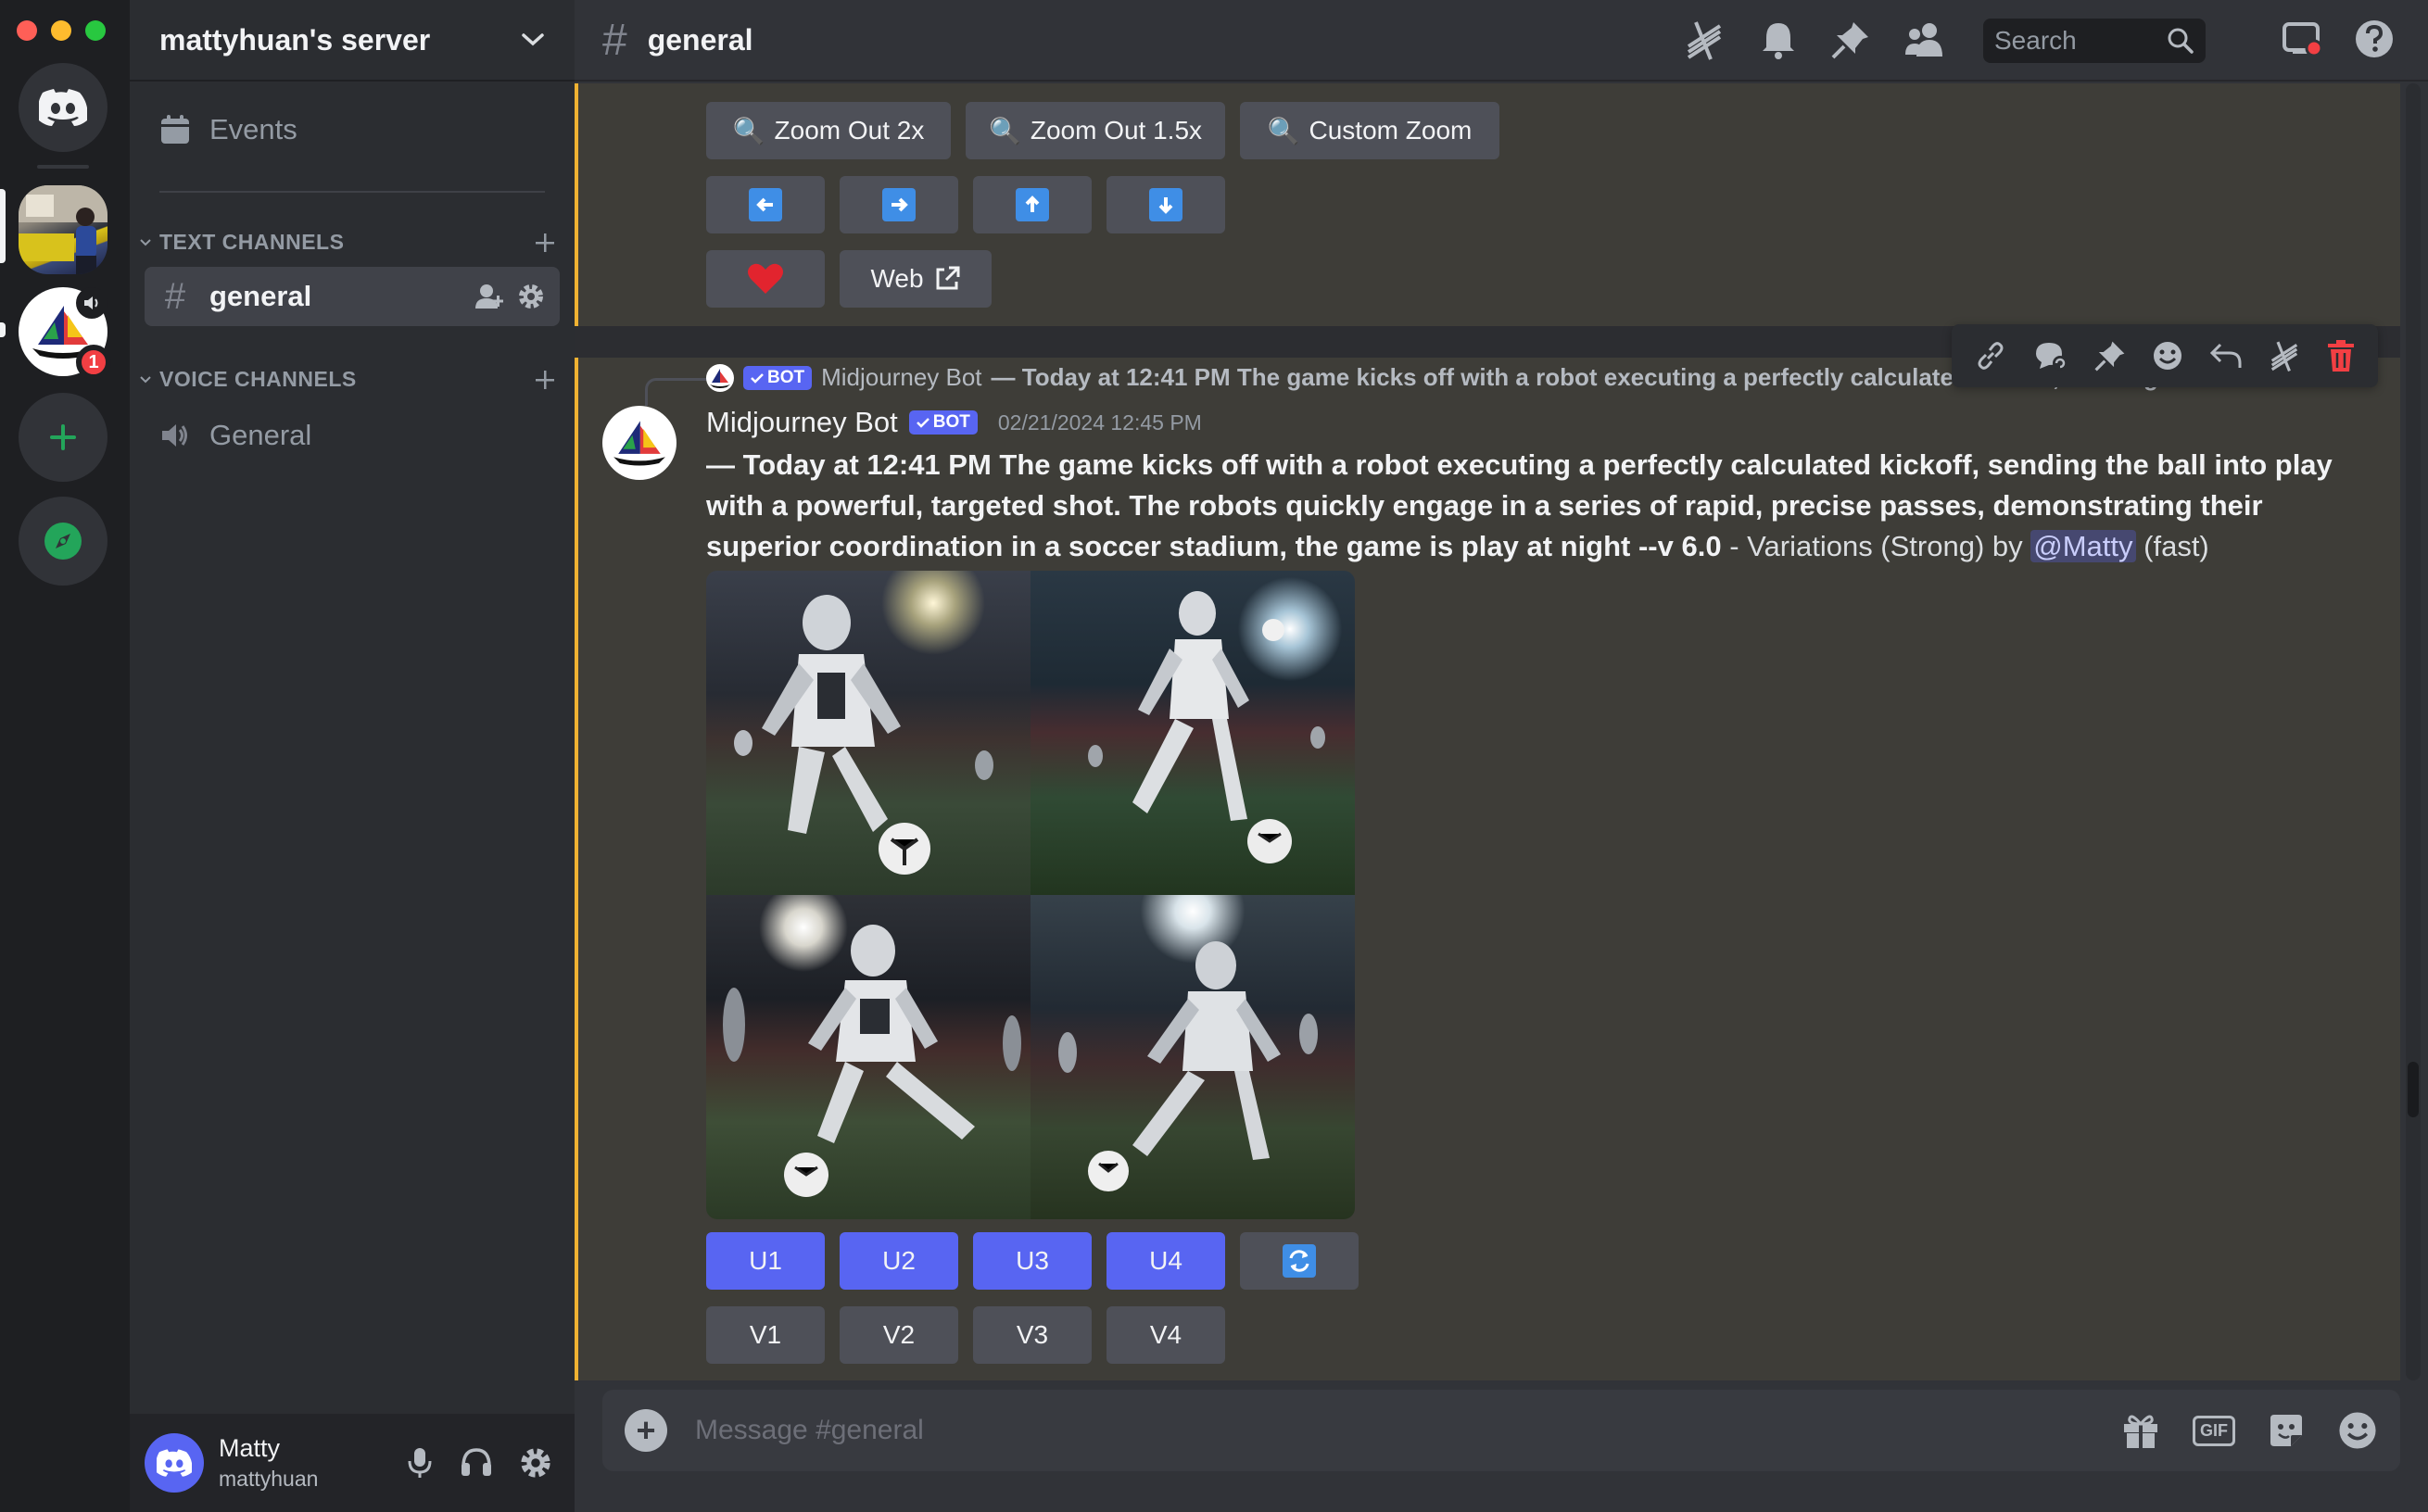 The image size is (2428, 1512). I want to click on user-mention: @Matty, so click(2083, 546).